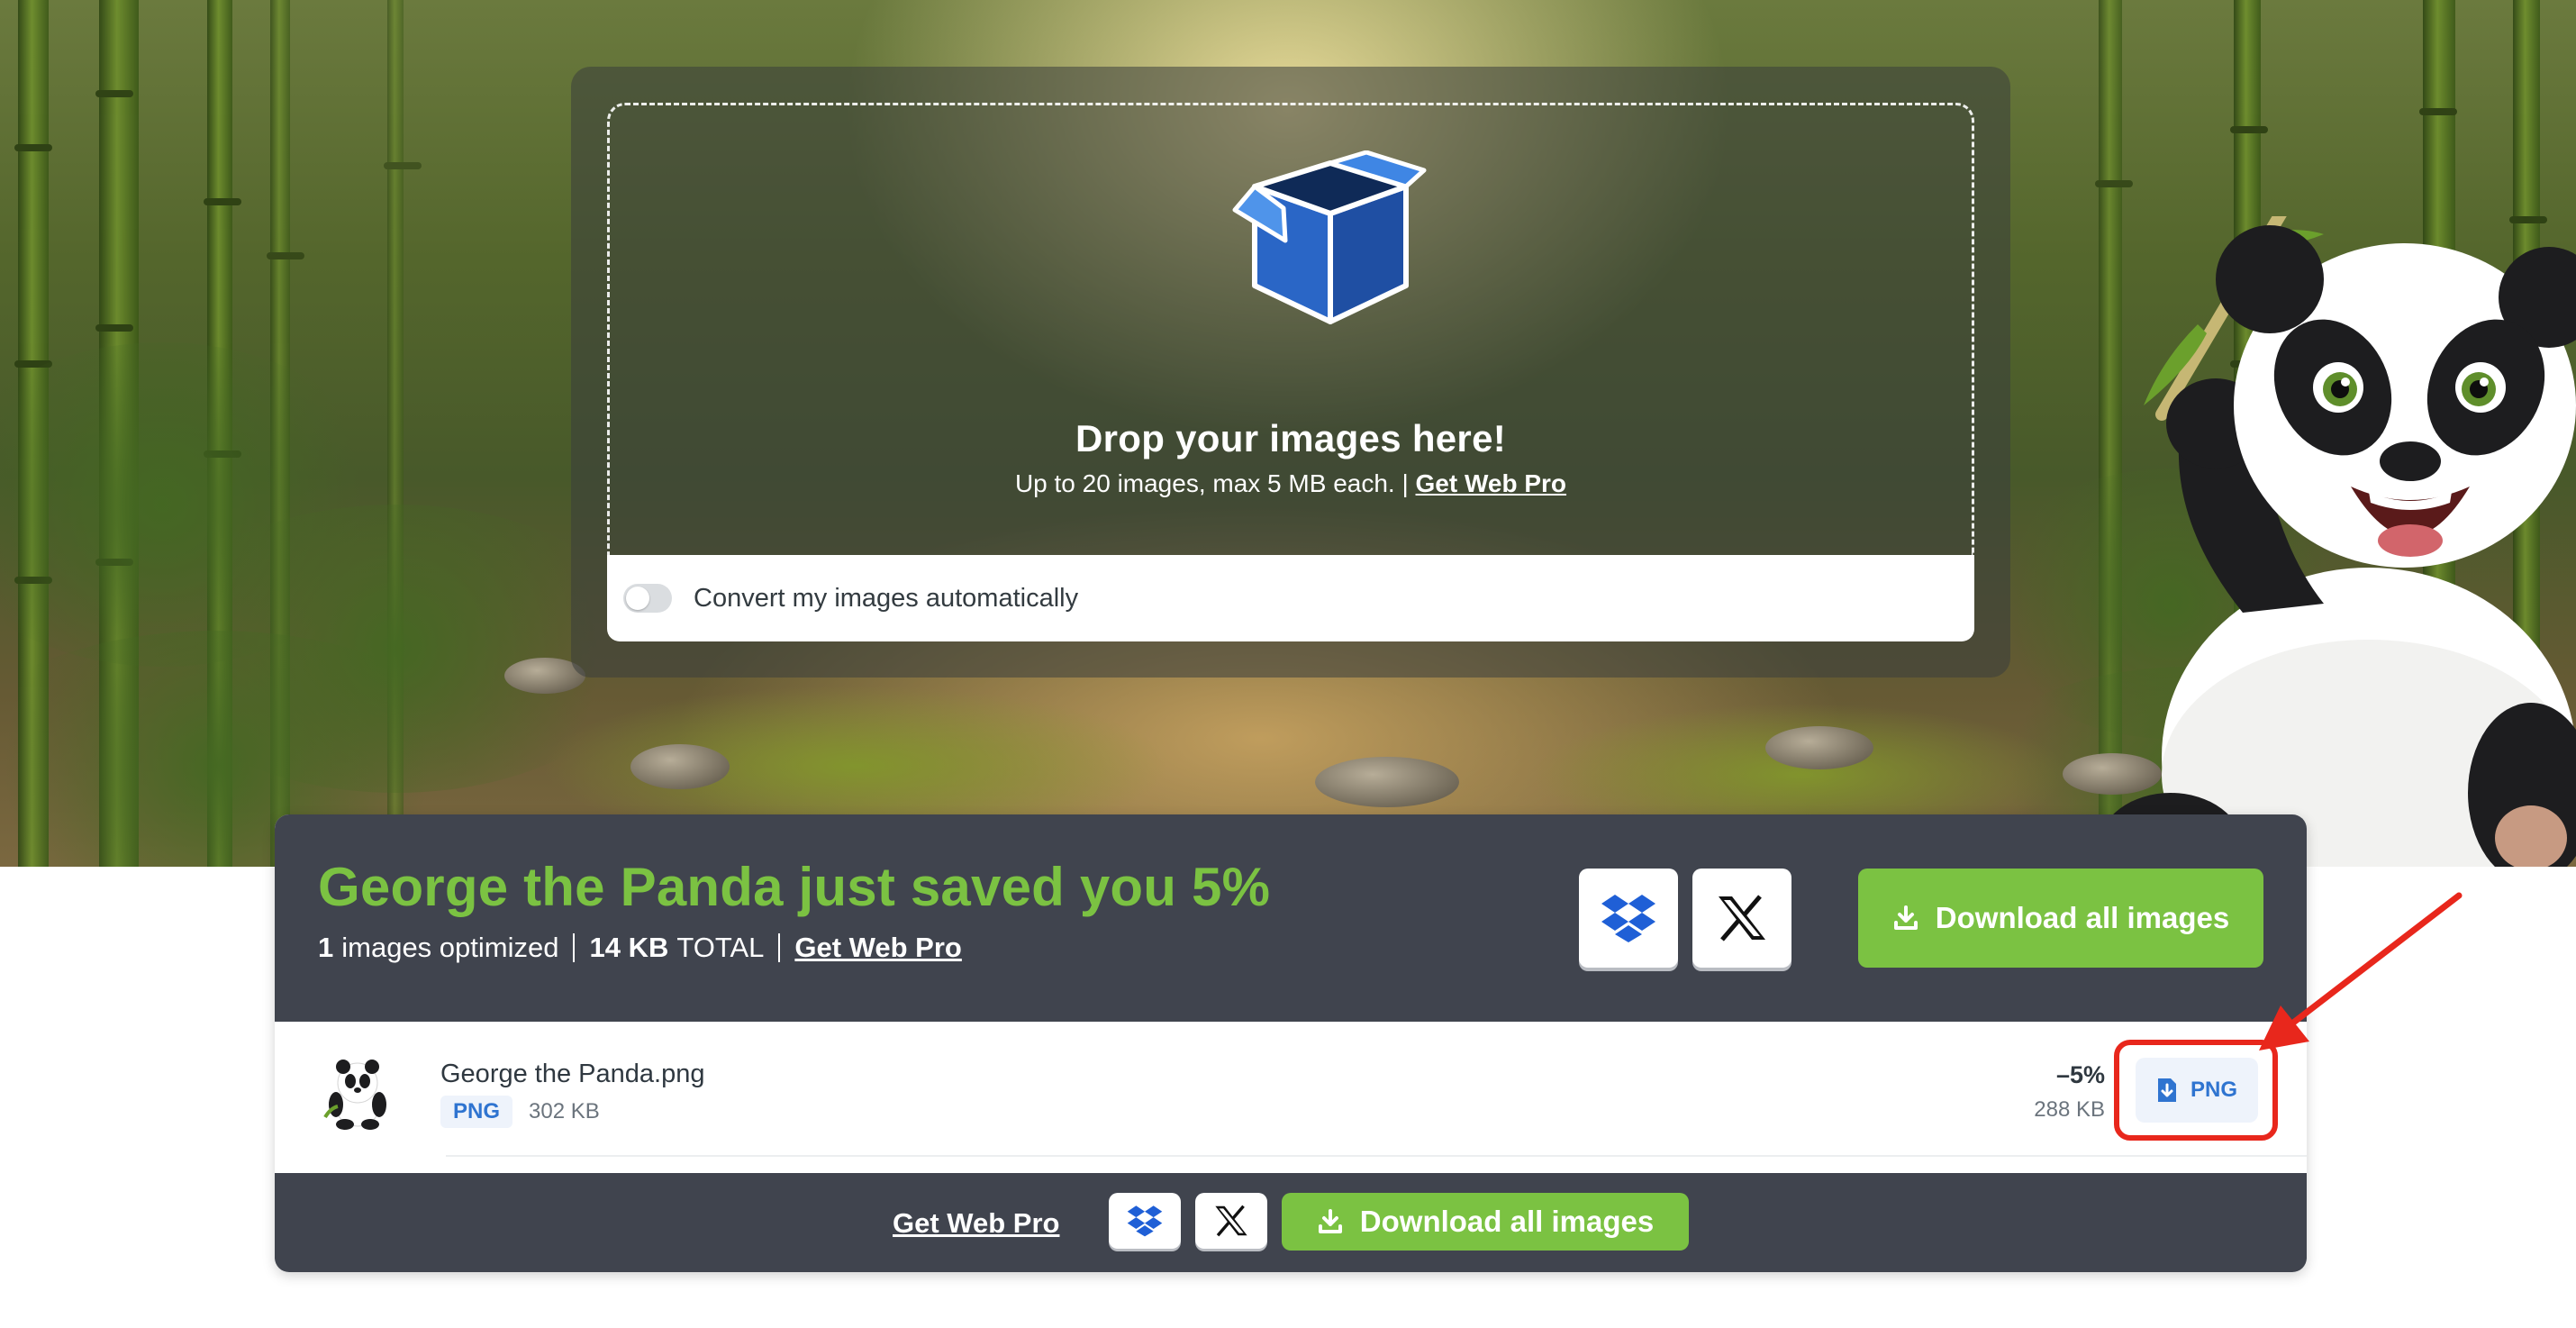  What do you see at coordinates (572, 1074) in the screenshot?
I see `file-name: George the Panda.png` at bounding box center [572, 1074].